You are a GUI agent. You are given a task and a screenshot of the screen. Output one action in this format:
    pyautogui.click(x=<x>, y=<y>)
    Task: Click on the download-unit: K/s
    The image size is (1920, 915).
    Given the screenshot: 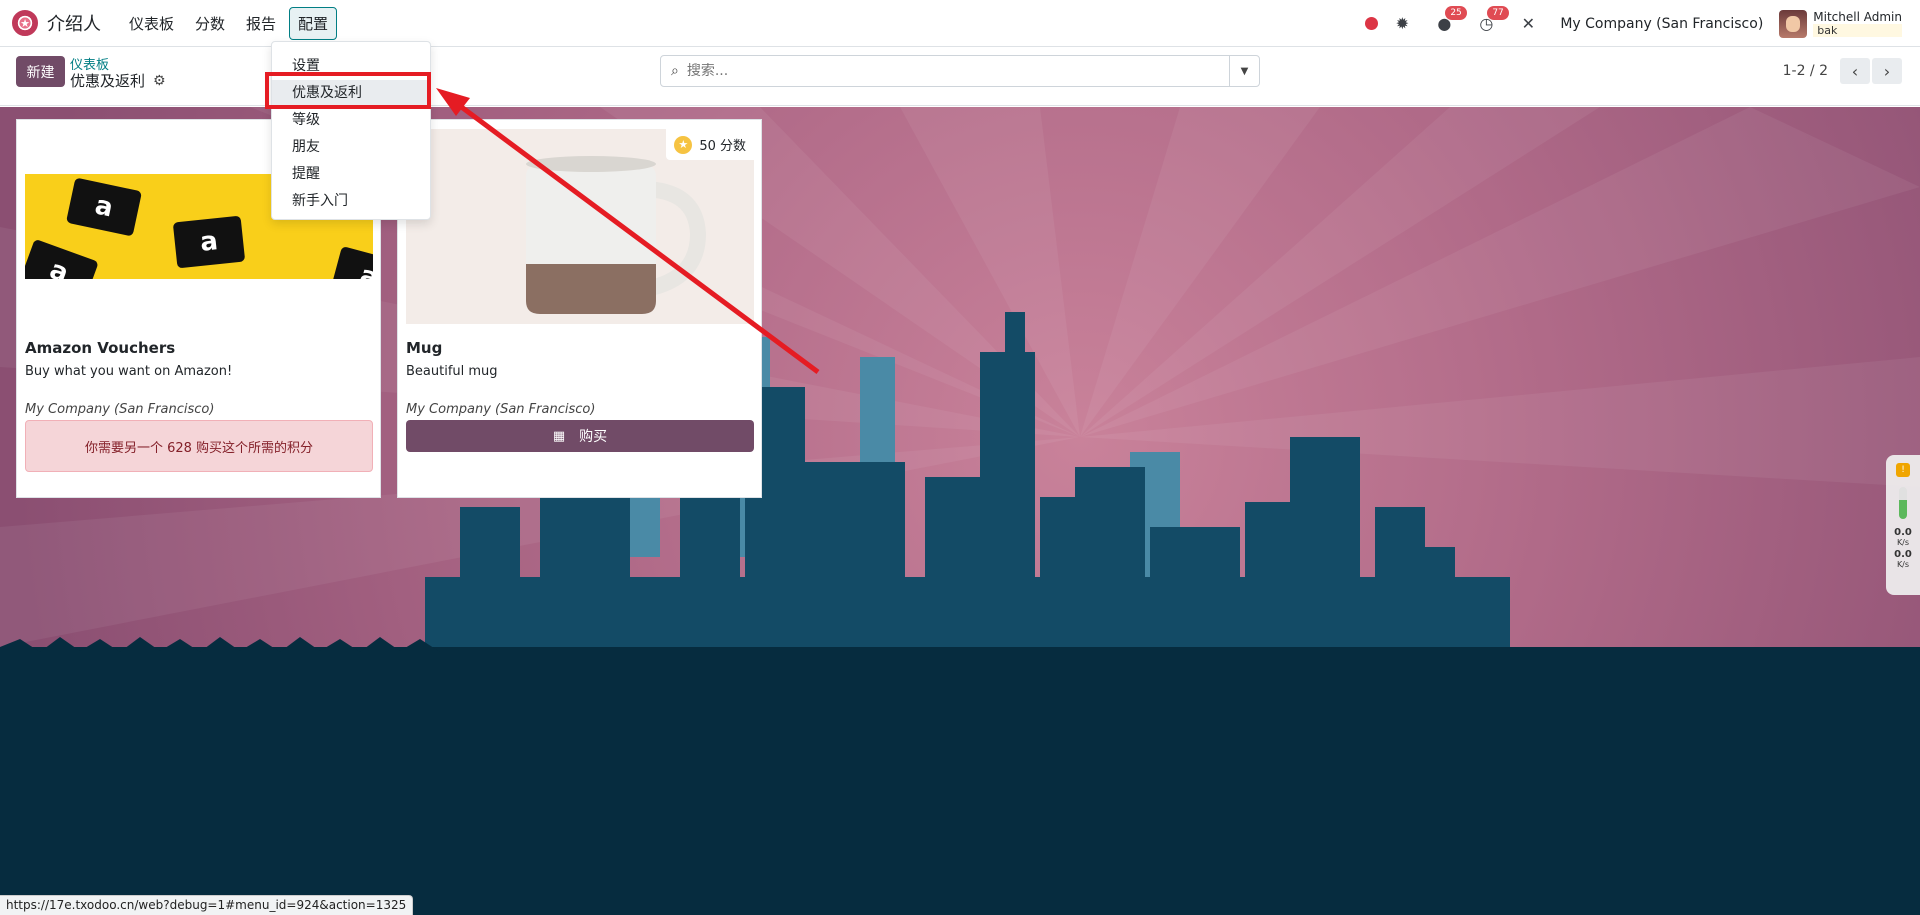 What is the action you would take?
    pyautogui.click(x=1903, y=564)
    